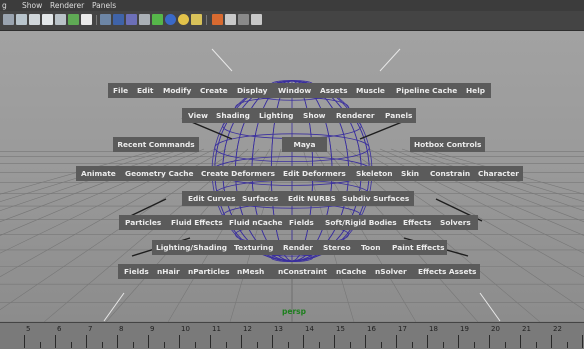  Describe the element at coordinates (557, 329) in the screenshot. I see `frame-number: 22` at that location.